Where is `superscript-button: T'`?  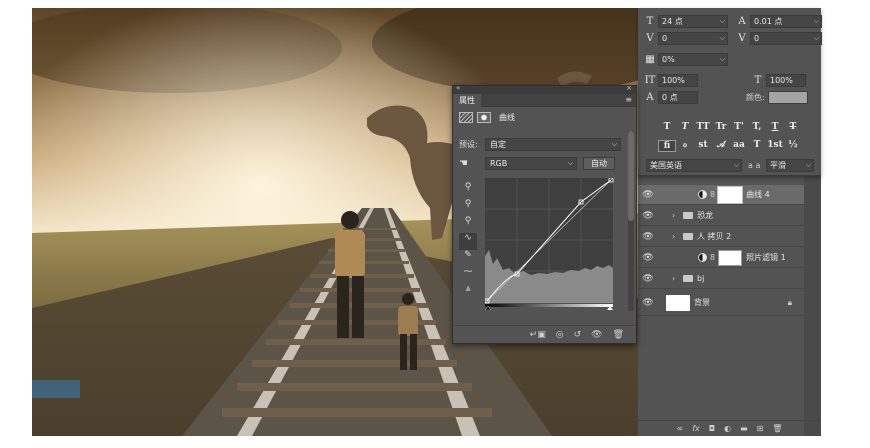 superscript-button: T' is located at coordinates (739, 127).